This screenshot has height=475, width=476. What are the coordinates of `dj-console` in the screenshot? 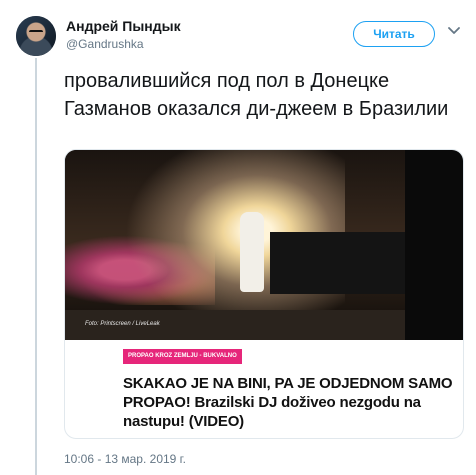 It's located at (337, 263).